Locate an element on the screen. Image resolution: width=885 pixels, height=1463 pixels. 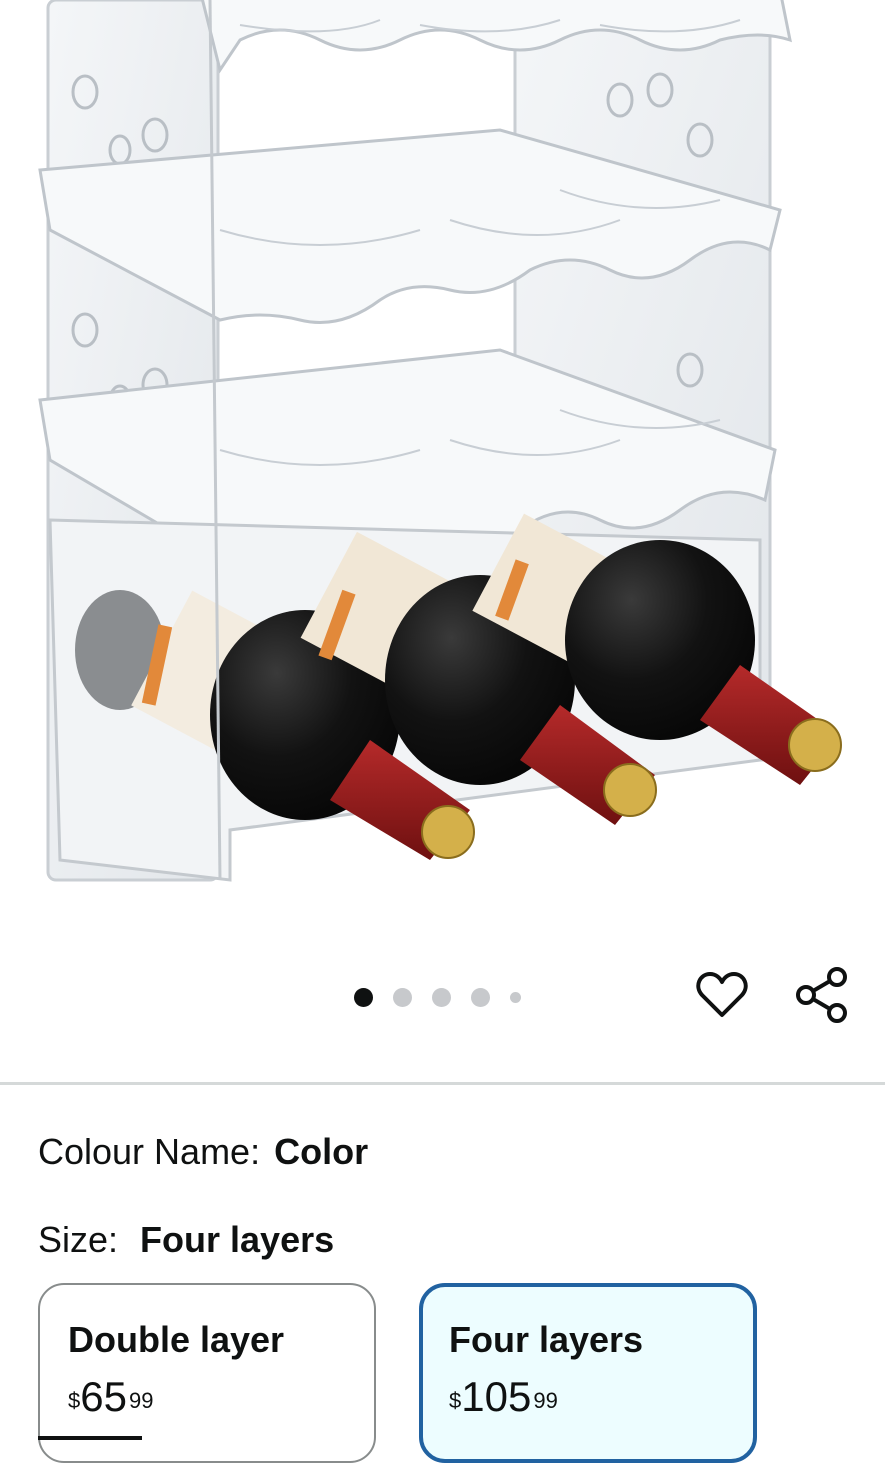
share-icon is located at coordinates (821, 995).